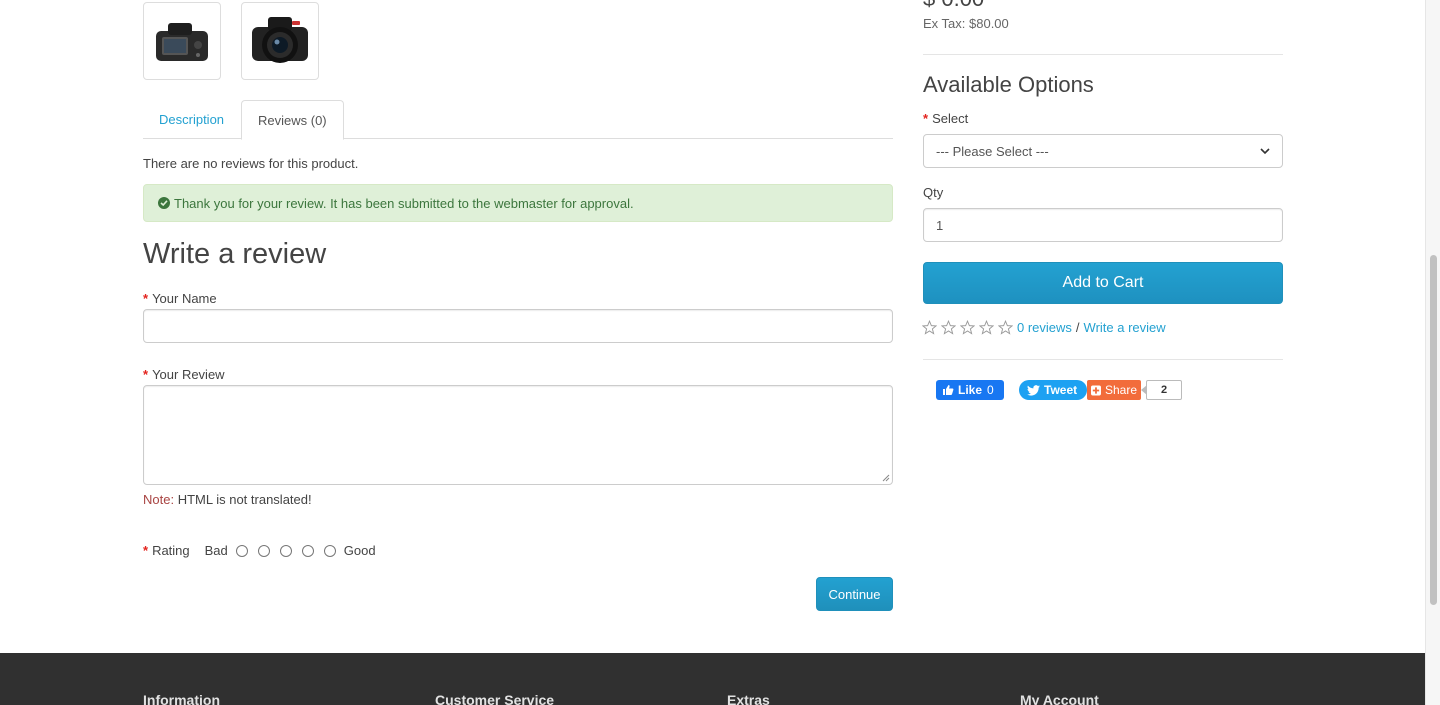 Image resolution: width=1440 pixels, height=705 pixels. Describe the element at coordinates (359, 550) in the screenshot. I see `rating-good-label: Good` at that location.